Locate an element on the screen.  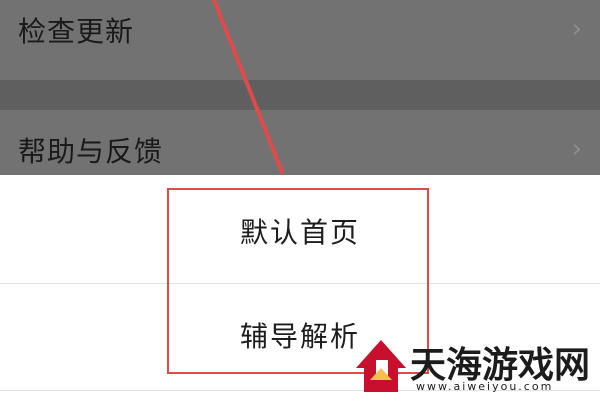
section-gap is located at coordinates (300, 95).